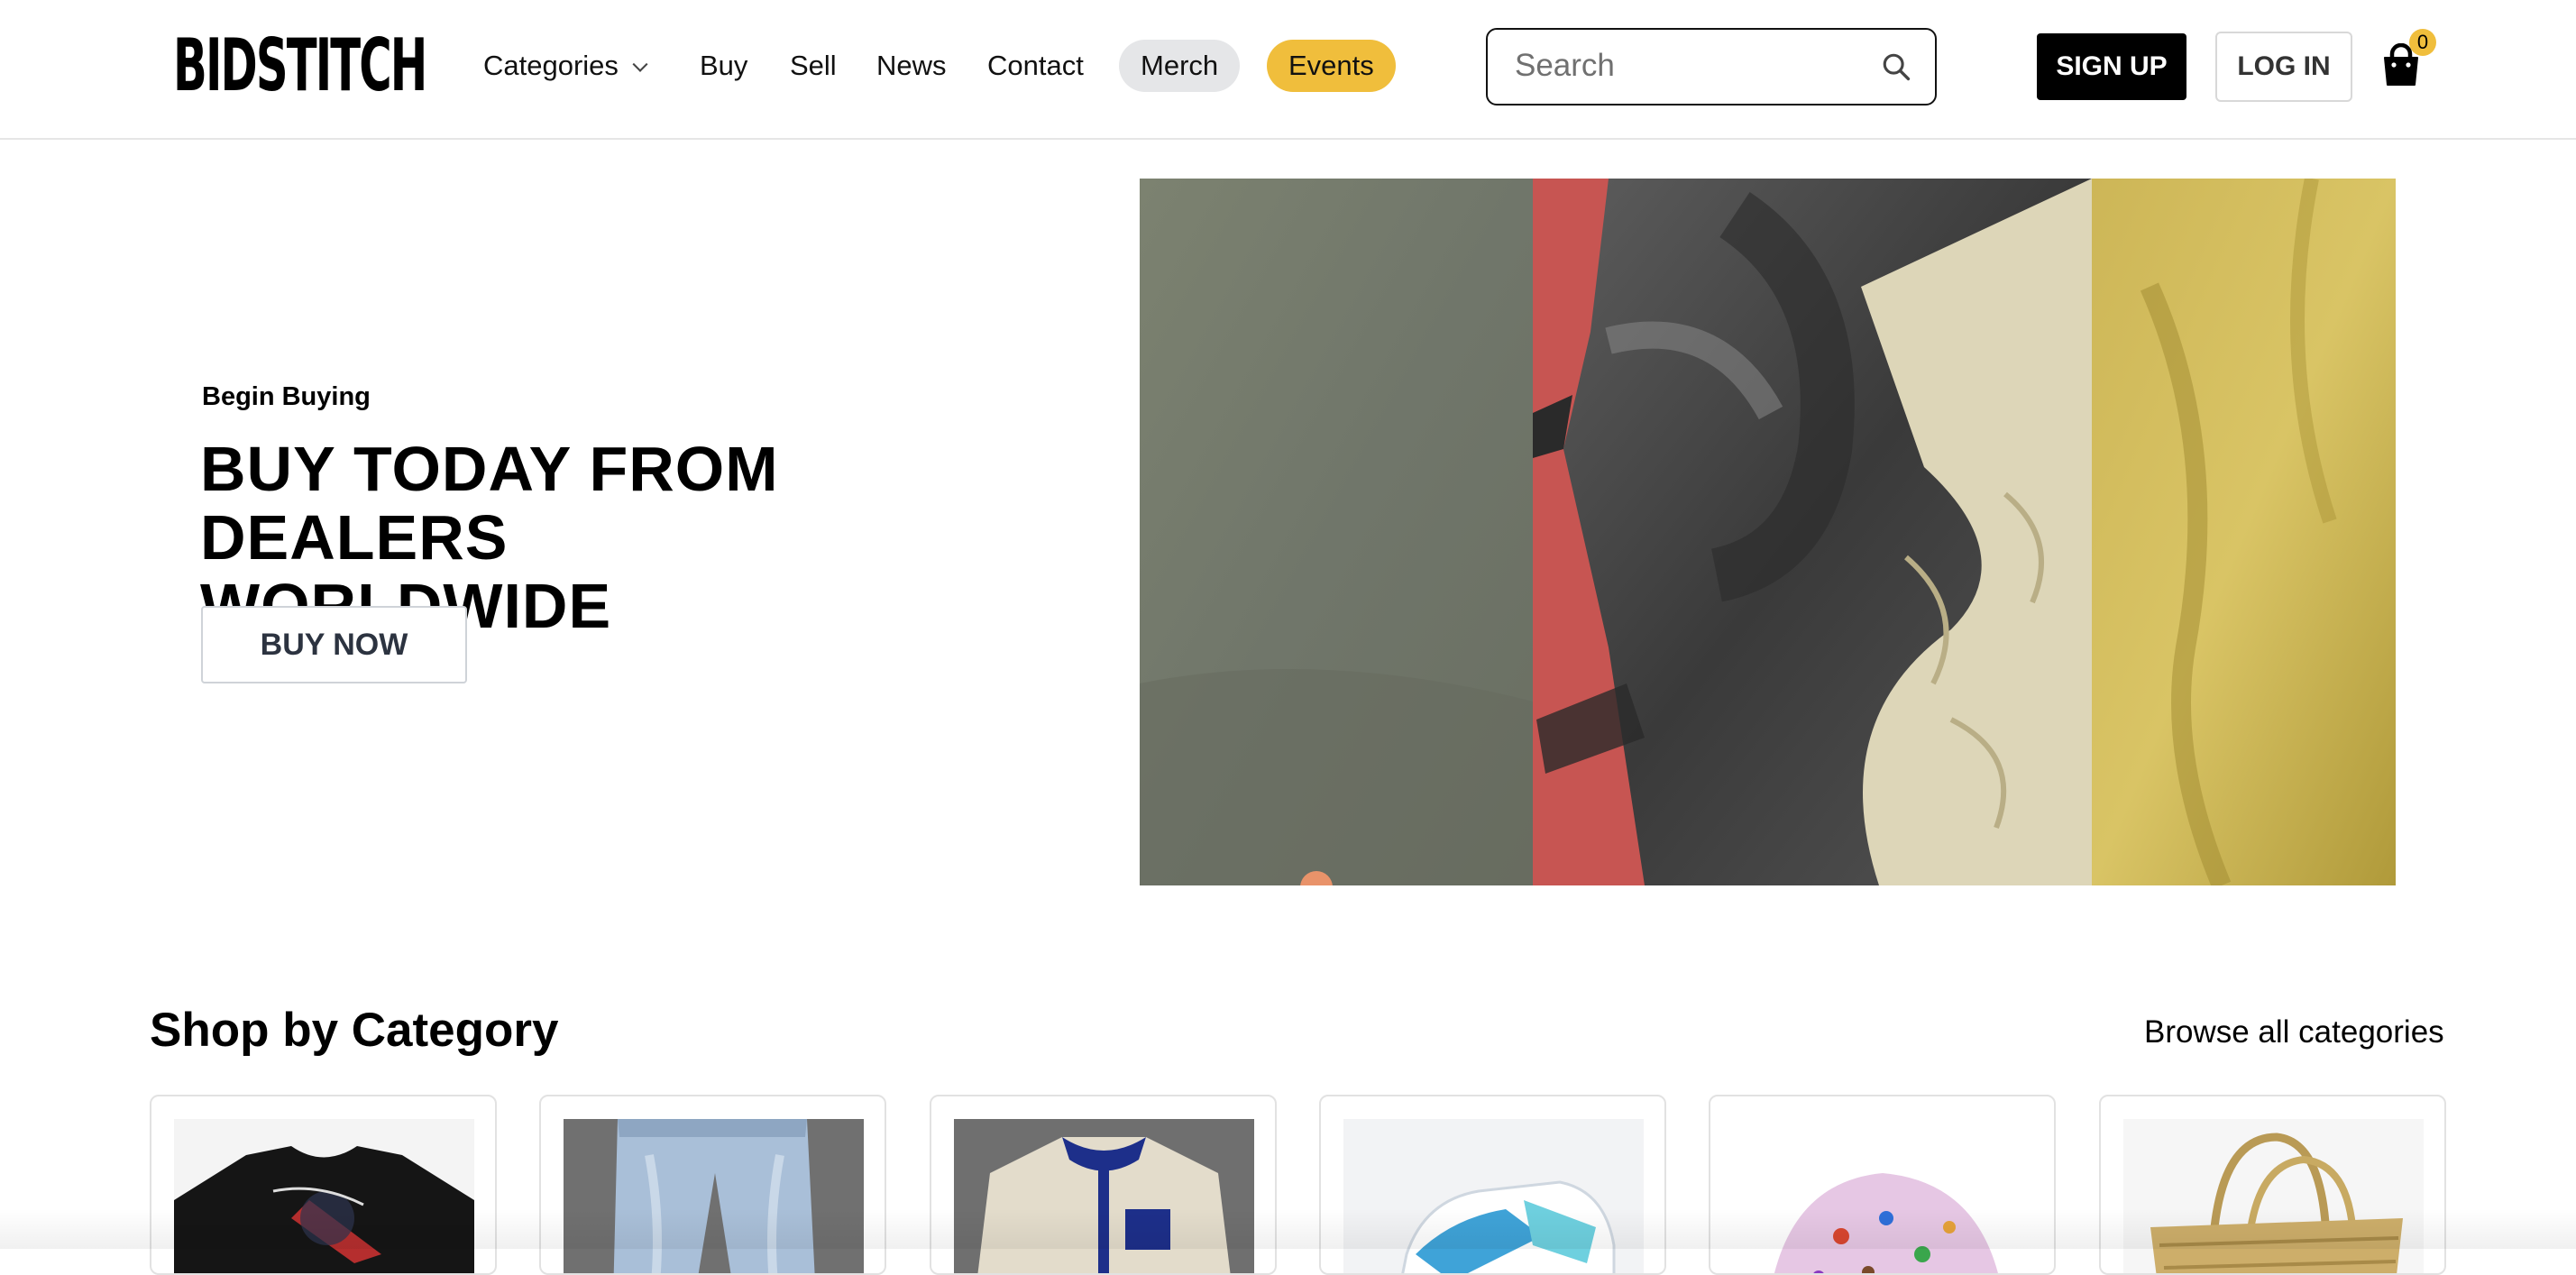 The height and width of the screenshot is (1275, 2576). What do you see at coordinates (551, 65) in the screenshot?
I see `nav-categories-label: Categories` at bounding box center [551, 65].